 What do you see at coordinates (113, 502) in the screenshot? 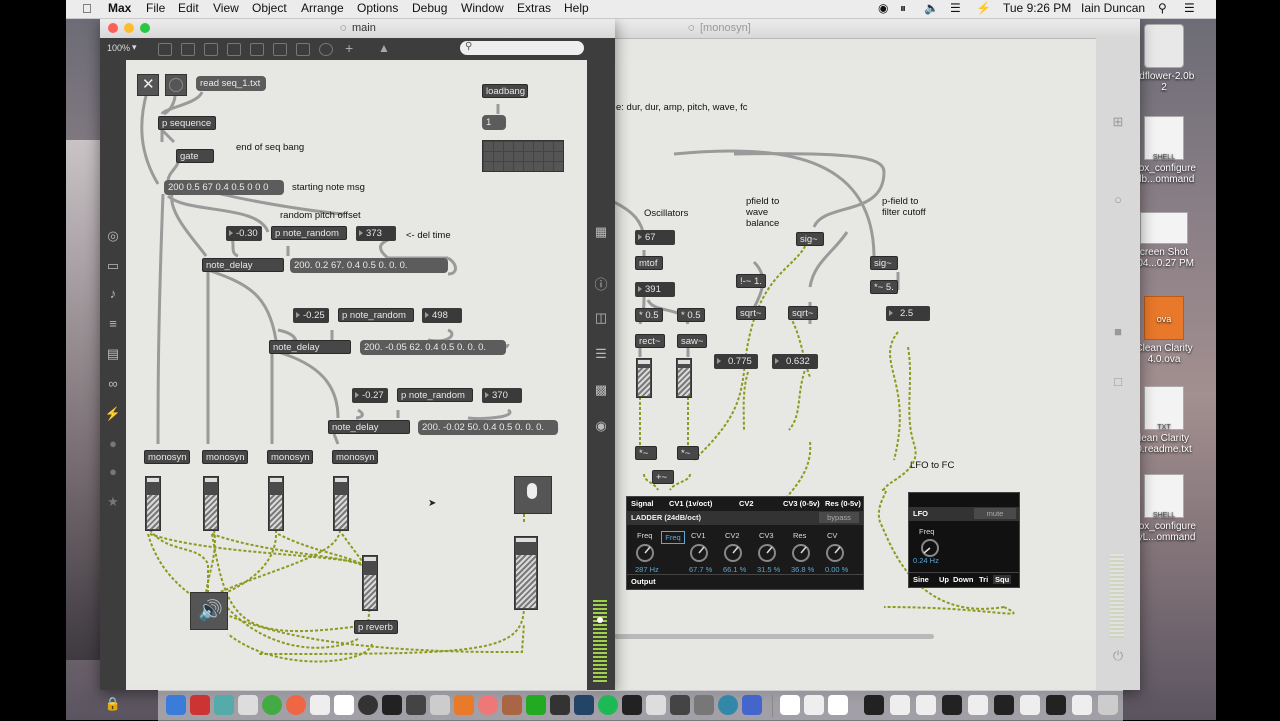
I see `star-icon: ★` at bounding box center [113, 502].